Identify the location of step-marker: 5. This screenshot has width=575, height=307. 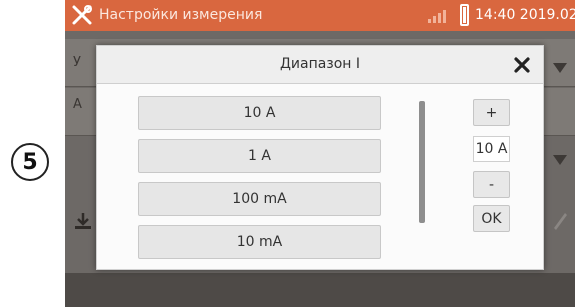
(30, 162).